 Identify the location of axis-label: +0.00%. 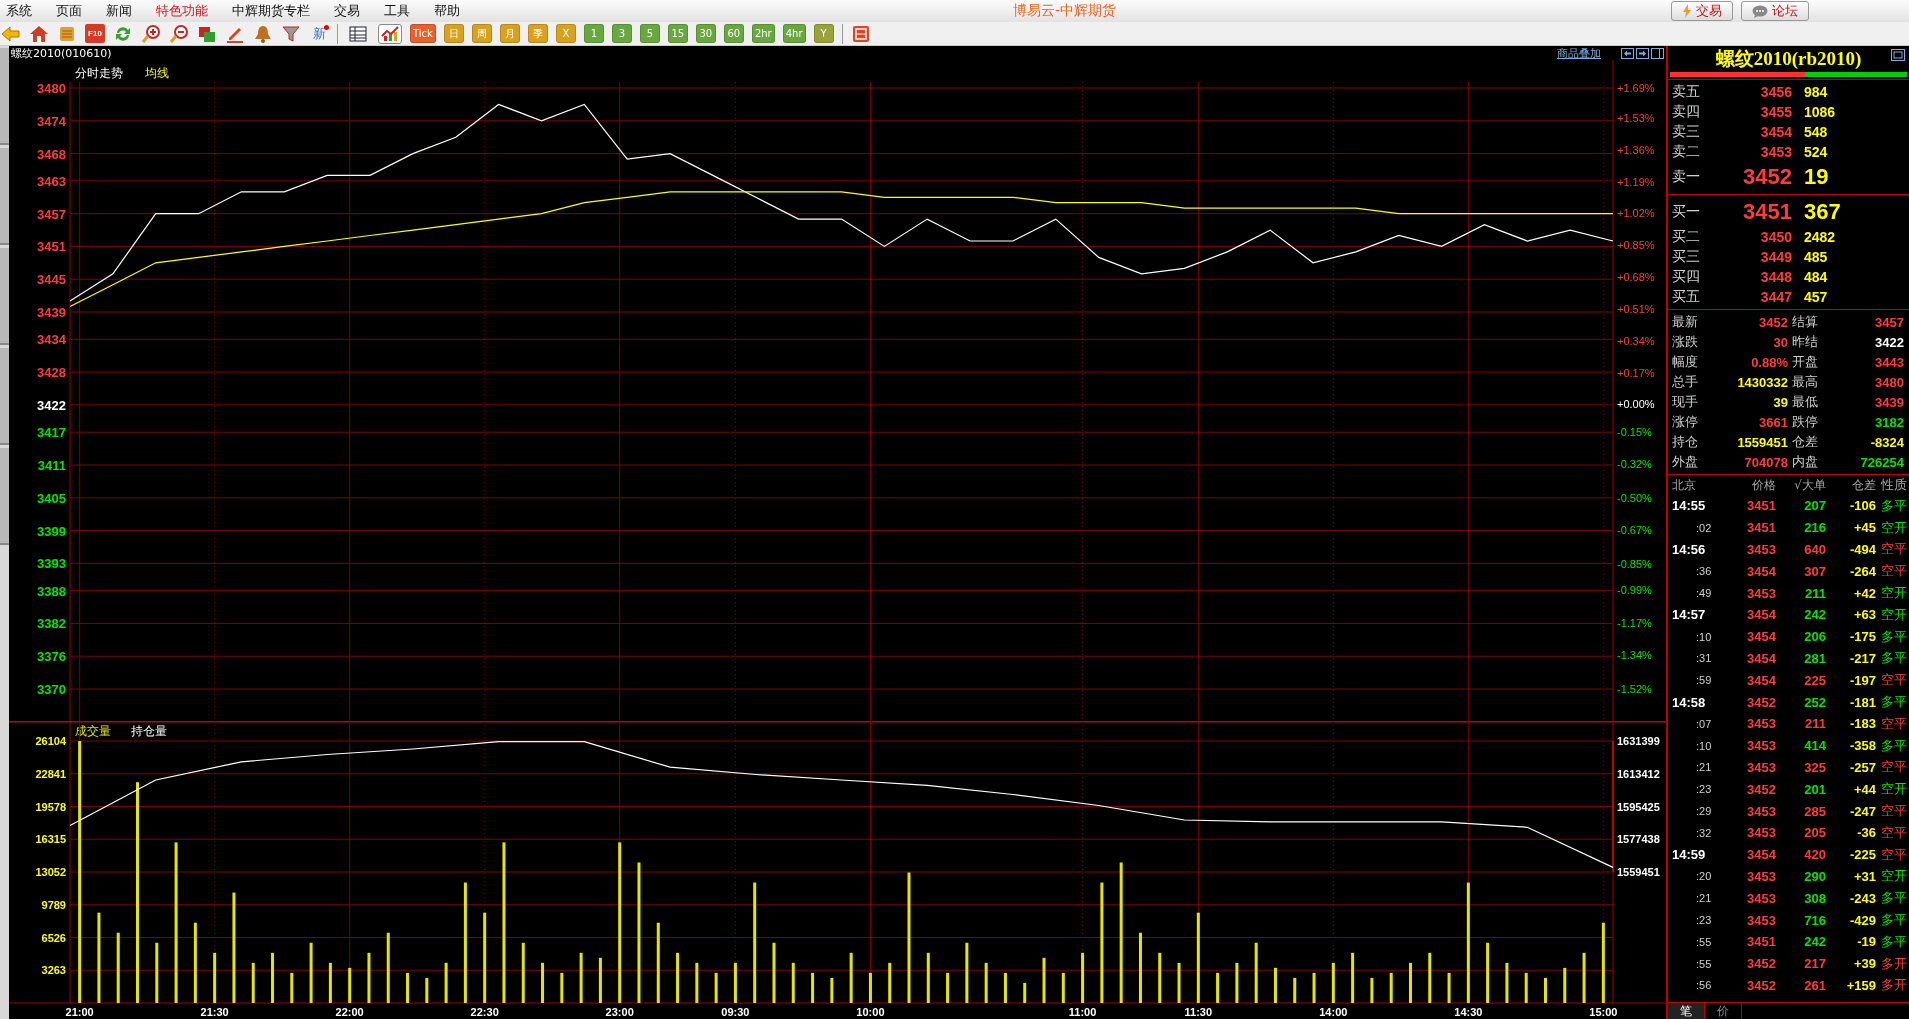
(1636, 404).